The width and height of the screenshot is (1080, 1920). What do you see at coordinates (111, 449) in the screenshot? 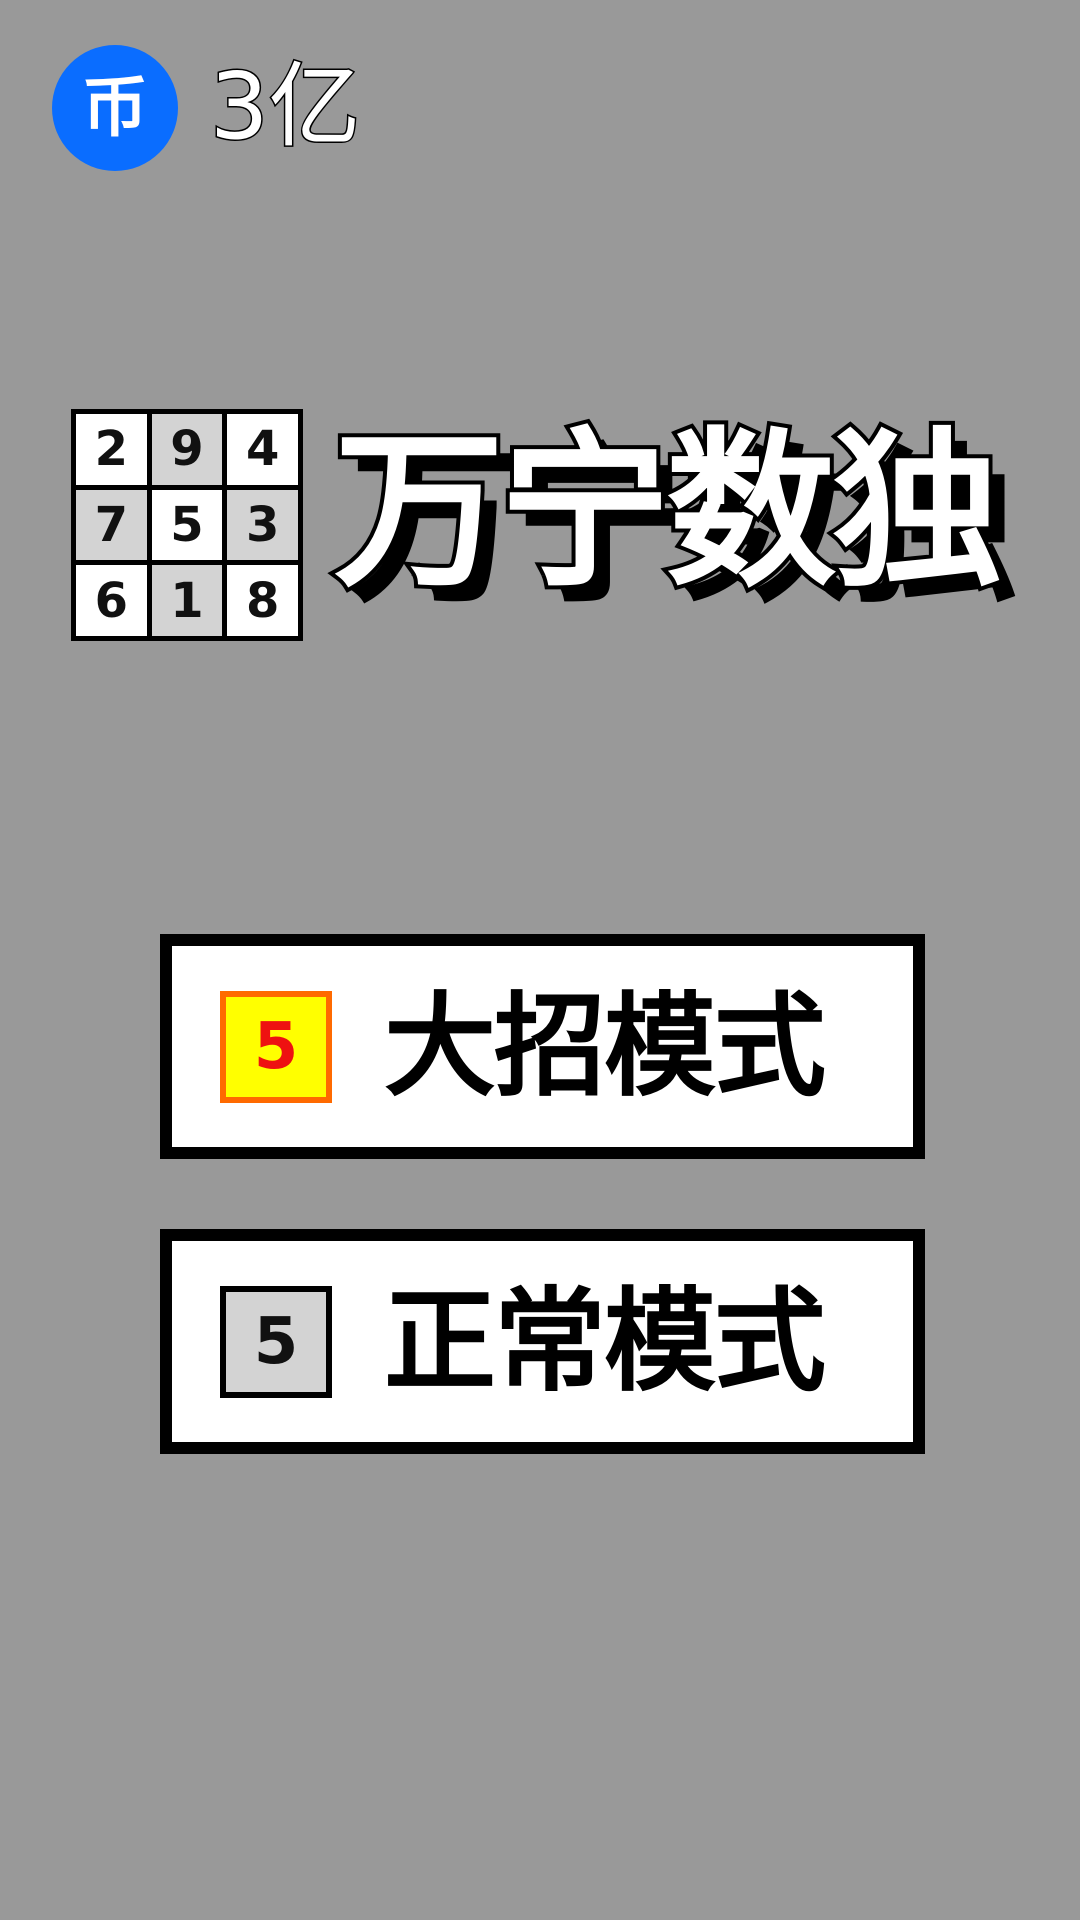
I see `logo-cell: 2` at bounding box center [111, 449].